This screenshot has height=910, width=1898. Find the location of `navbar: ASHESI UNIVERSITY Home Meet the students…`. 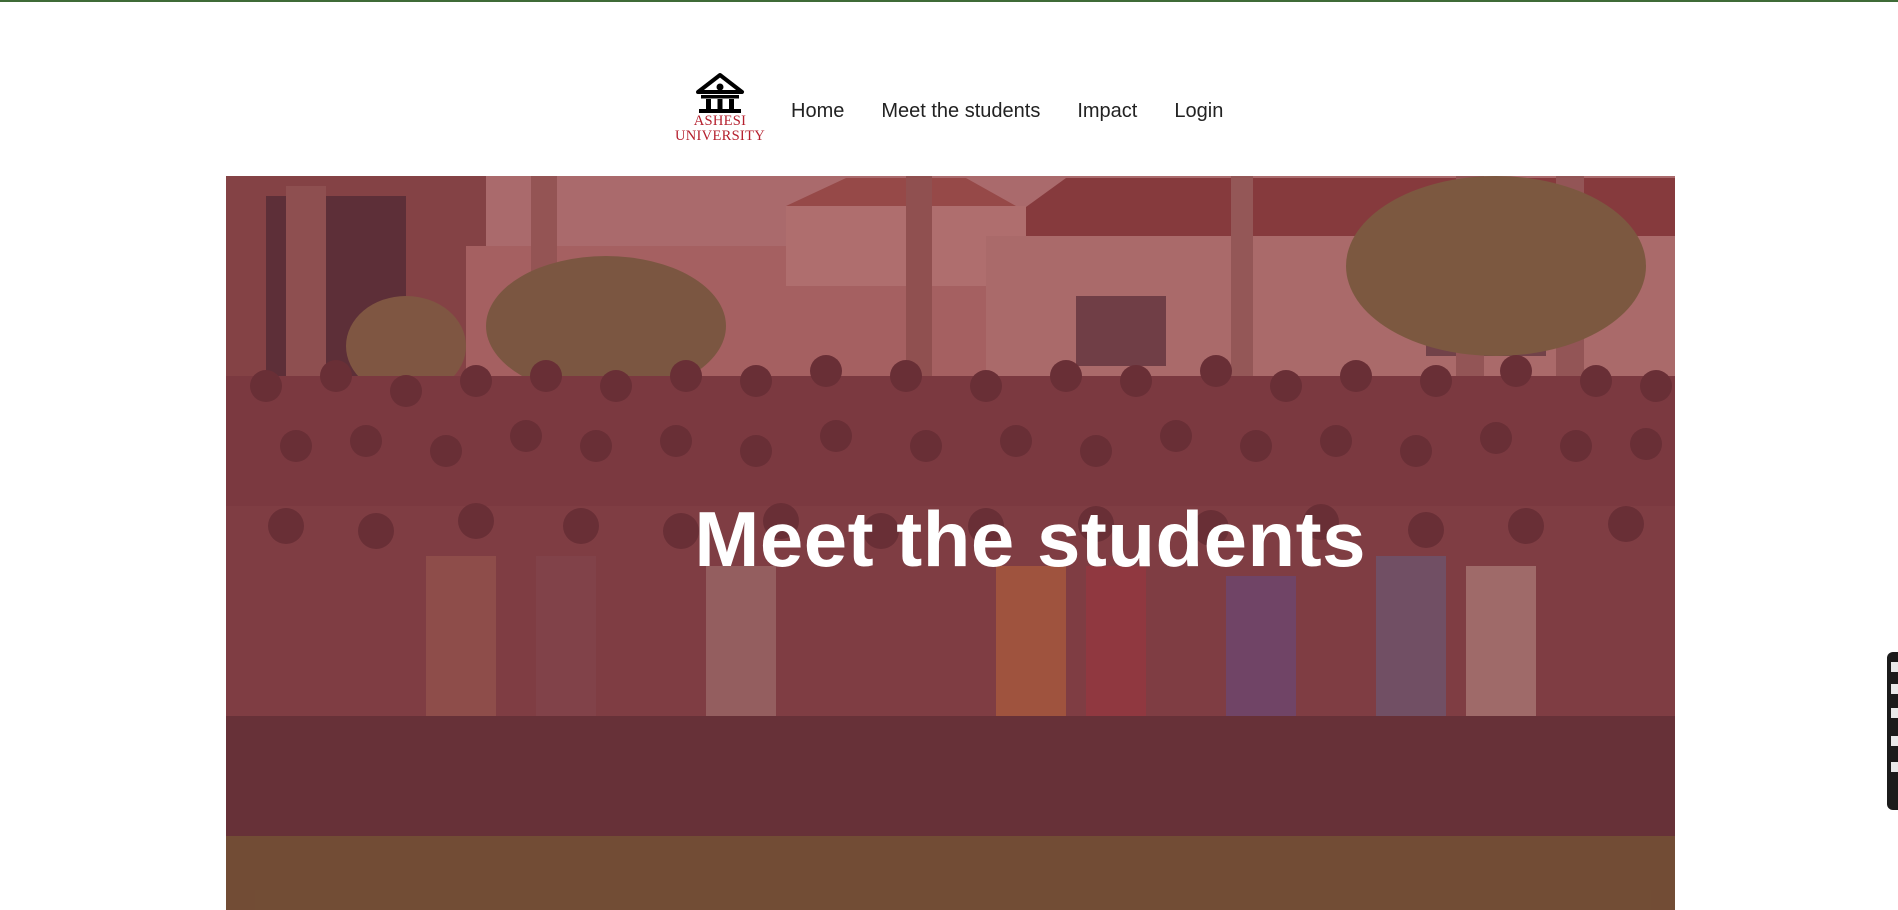

navbar: ASHESI UNIVERSITY Home Meet the students… is located at coordinates (949, 114).